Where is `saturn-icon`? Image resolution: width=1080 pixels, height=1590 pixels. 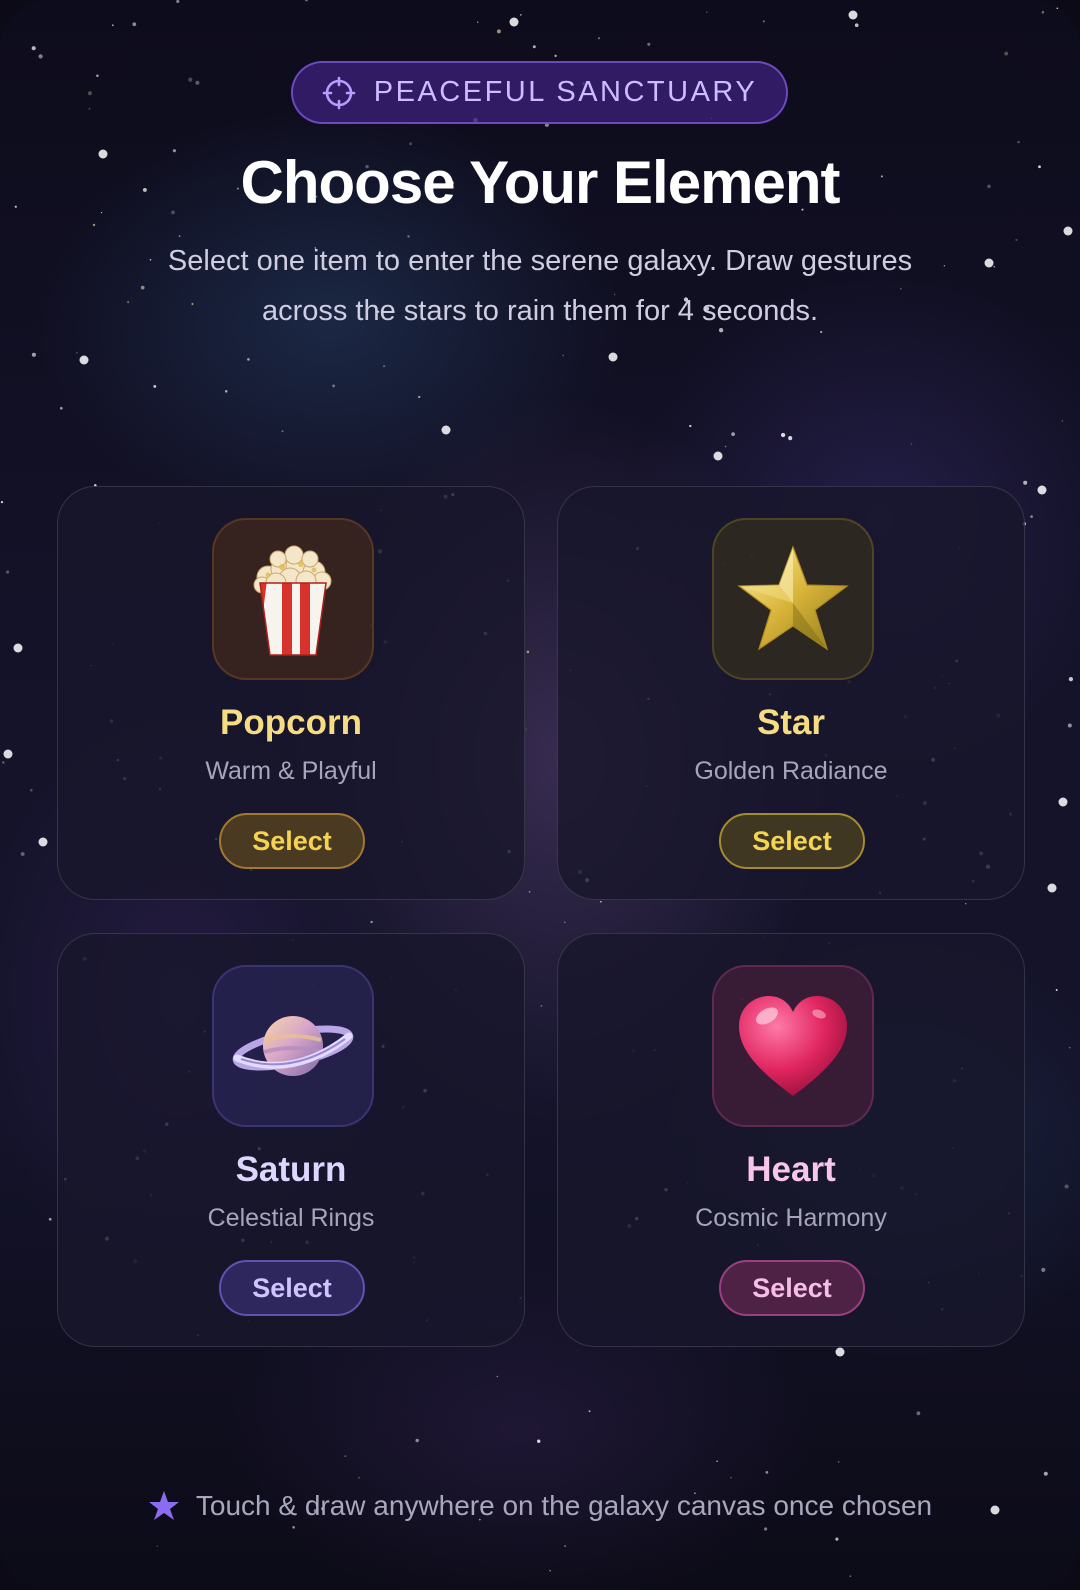 saturn-icon is located at coordinates (293, 1046).